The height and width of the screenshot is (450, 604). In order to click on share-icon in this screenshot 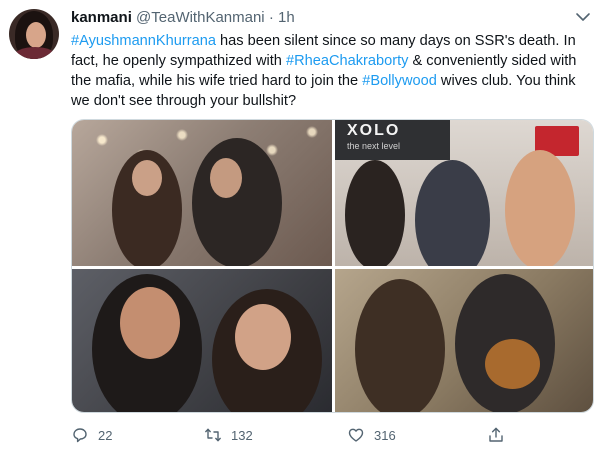, I will do `click(496, 434)`.